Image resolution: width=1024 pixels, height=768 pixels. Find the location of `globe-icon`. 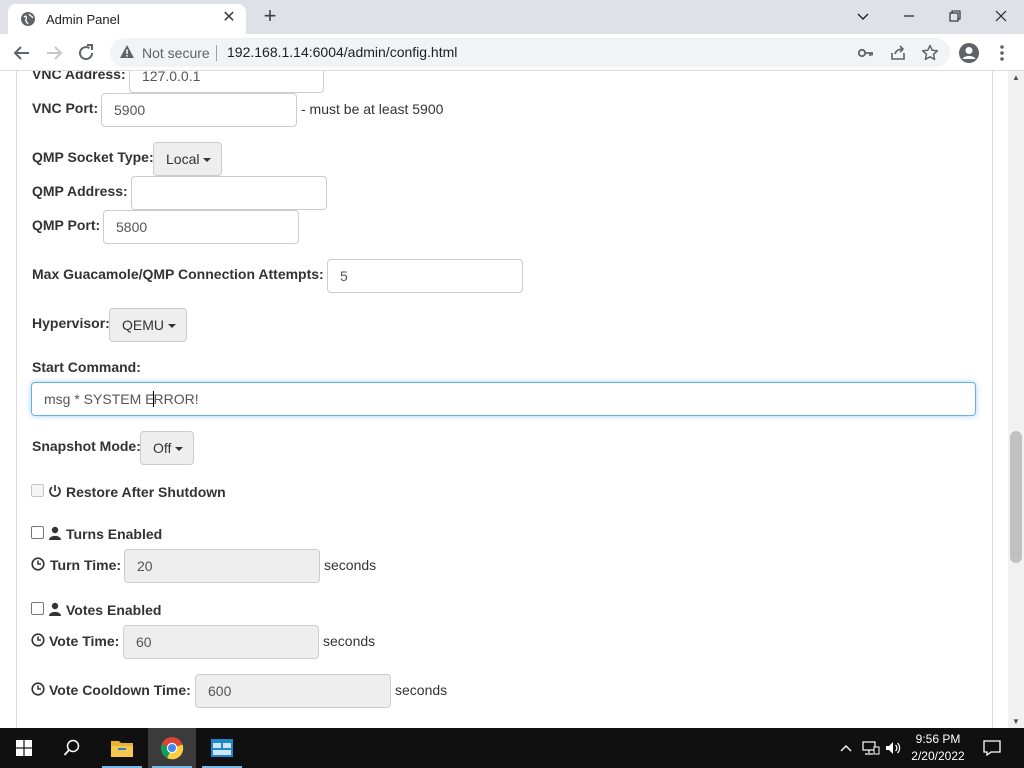

globe-icon is located at coordinates (28, 19).